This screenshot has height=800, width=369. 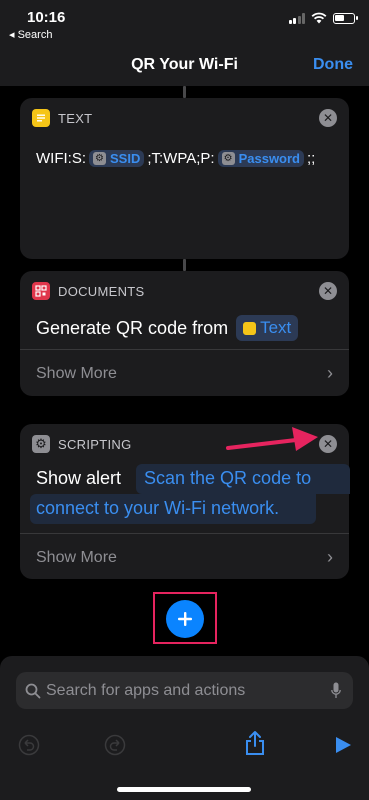 What do you see at coordinates (115, 745) in the screenshot?
I see `redo-icon` at bounding box center [115, 745].